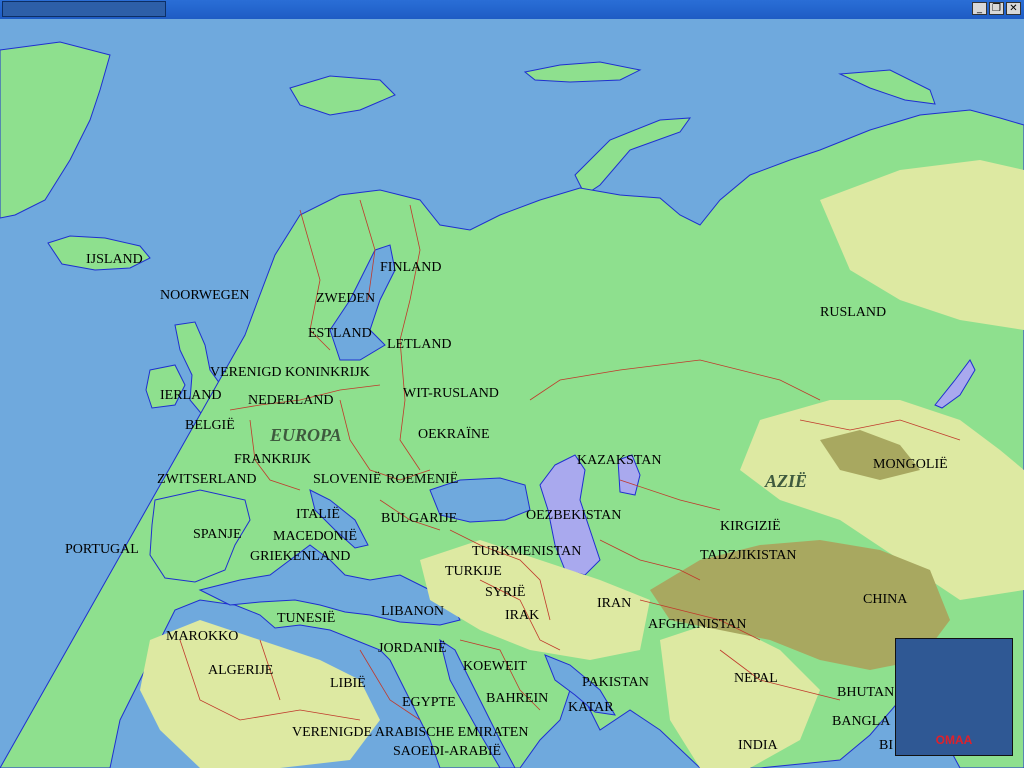 This screenshot has height=768, width=1024. What do you see at coordinates (305, 435) in the screenshot?
I see `continent-label-europe: EUROPA` at bounding box center [305, 435].